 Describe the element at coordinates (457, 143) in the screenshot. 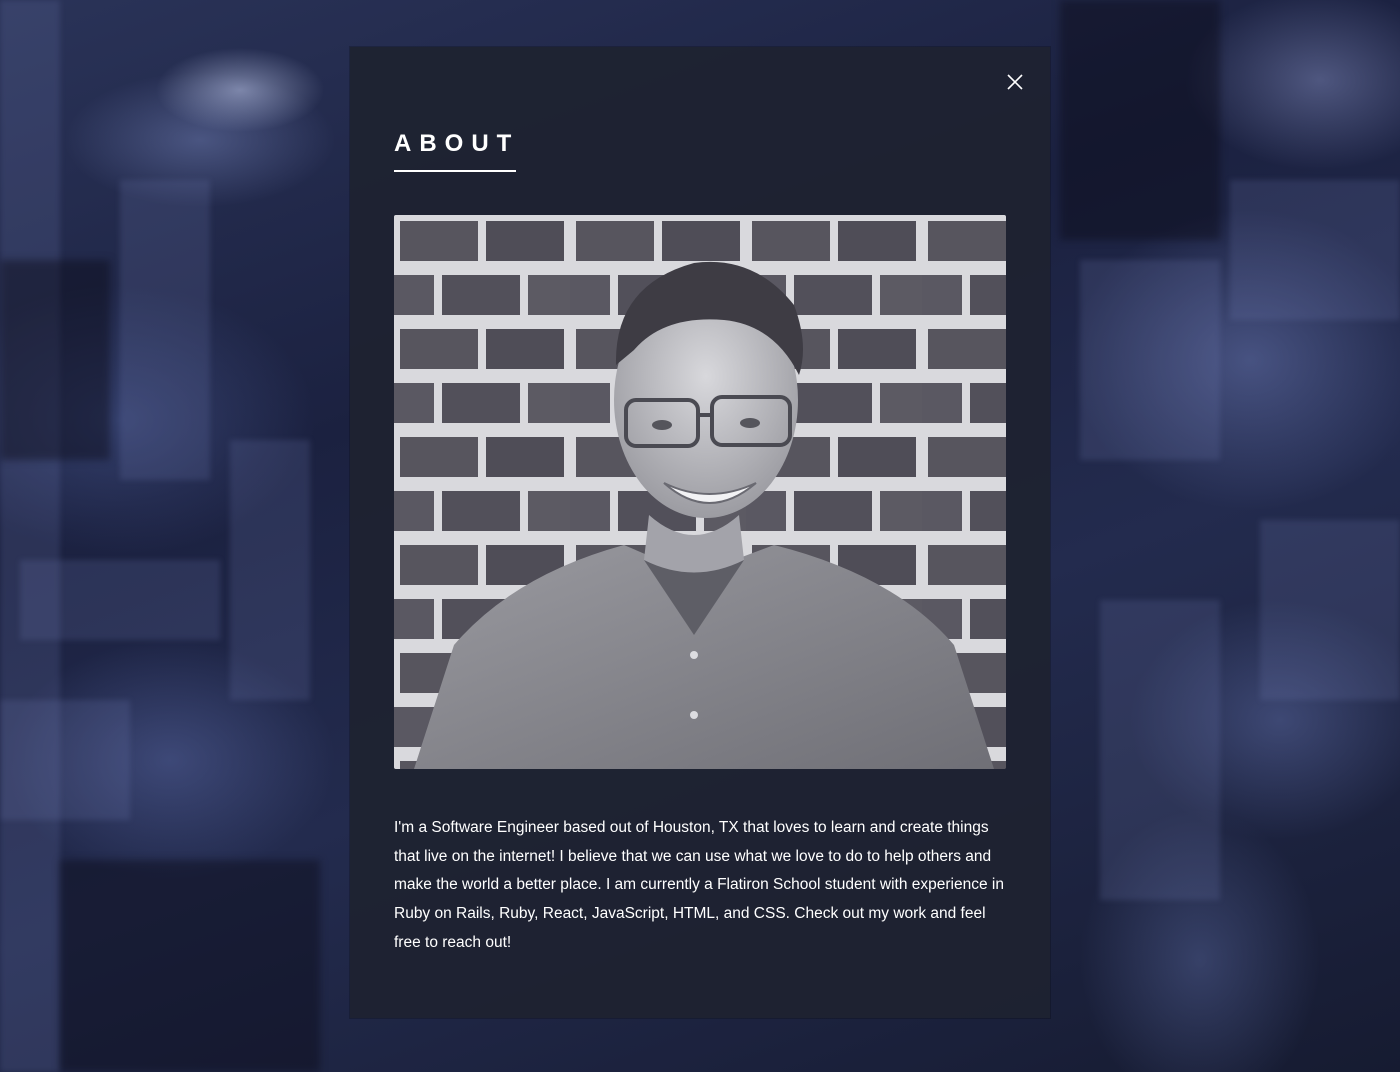

I see `modal-title: ABOUT` at that location.